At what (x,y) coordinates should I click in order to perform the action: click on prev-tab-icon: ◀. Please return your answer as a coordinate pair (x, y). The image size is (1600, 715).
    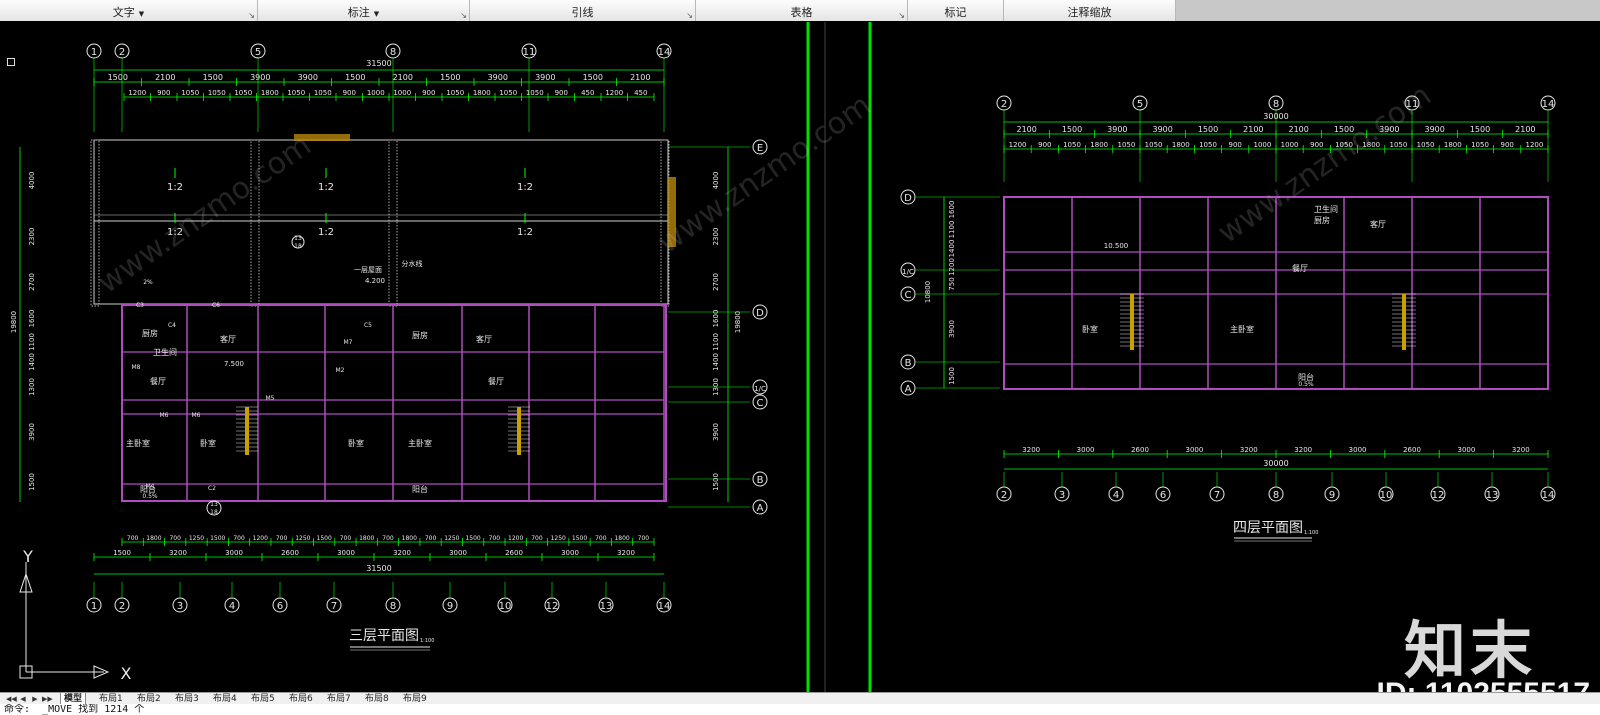
    Looking at the image, I should click on (23, 699).